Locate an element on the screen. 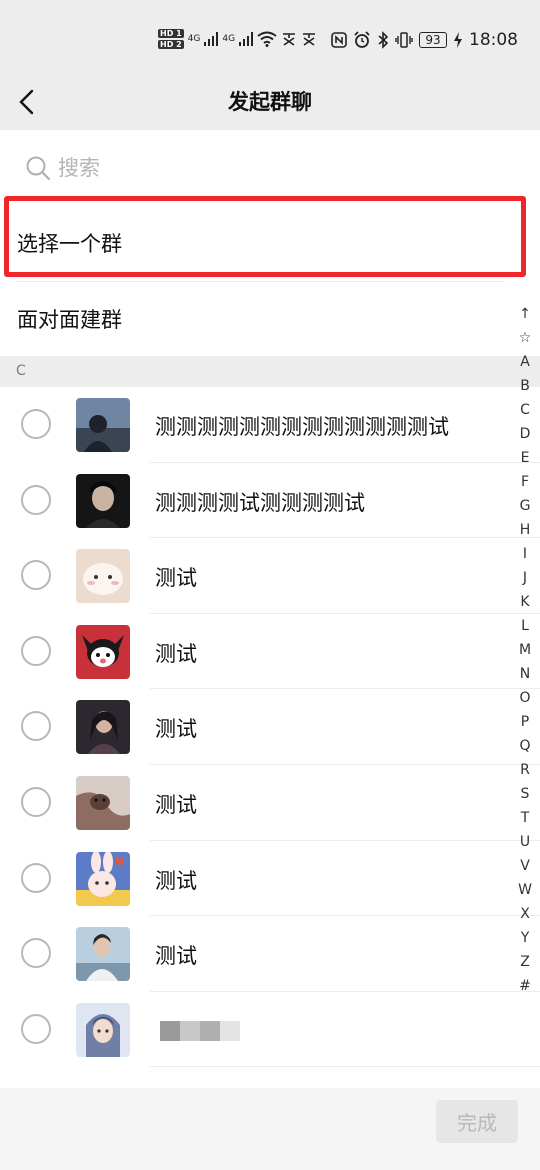 This screenshot has height=1170, width=540. search-icon is located at coordinates (38, 168).